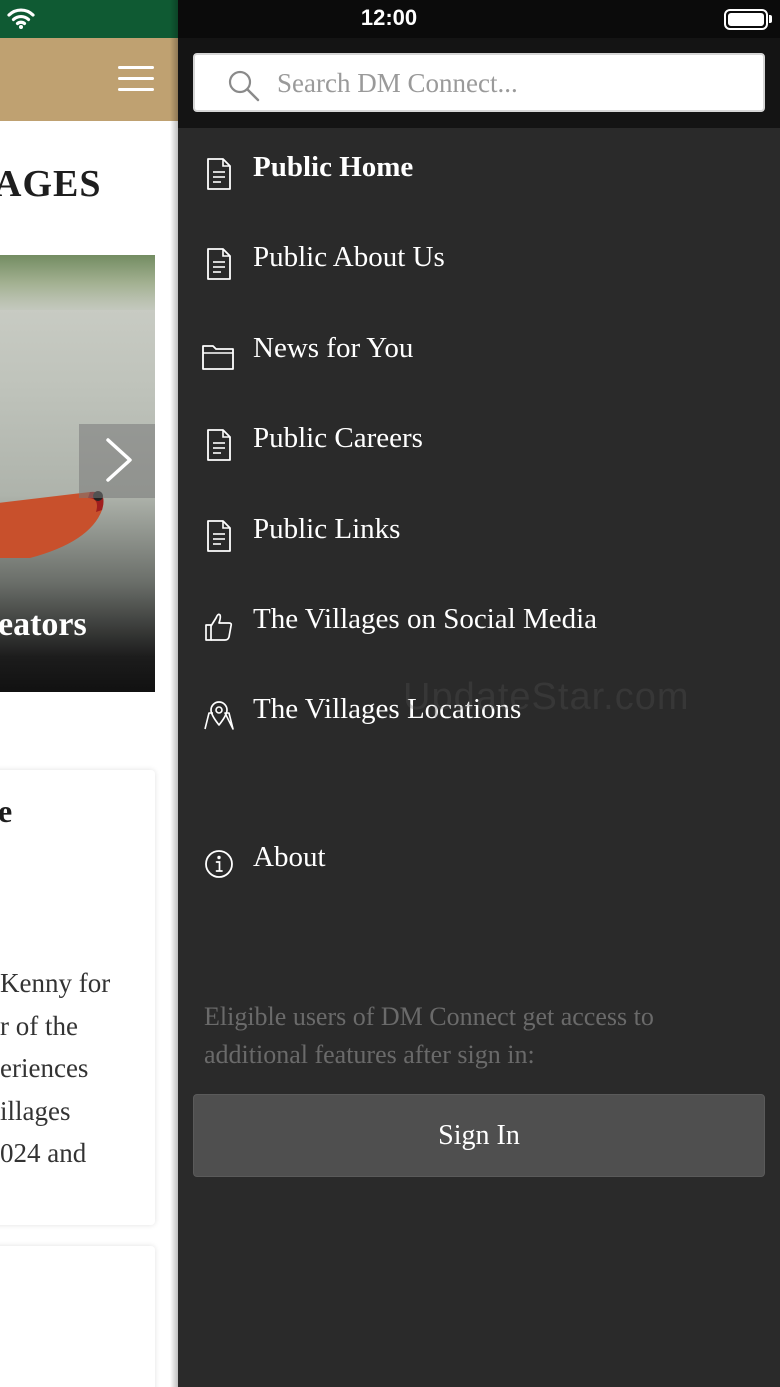 The height and width of the screenshot is (1387, 780). I want to click on search-icon, so click(244, 86).